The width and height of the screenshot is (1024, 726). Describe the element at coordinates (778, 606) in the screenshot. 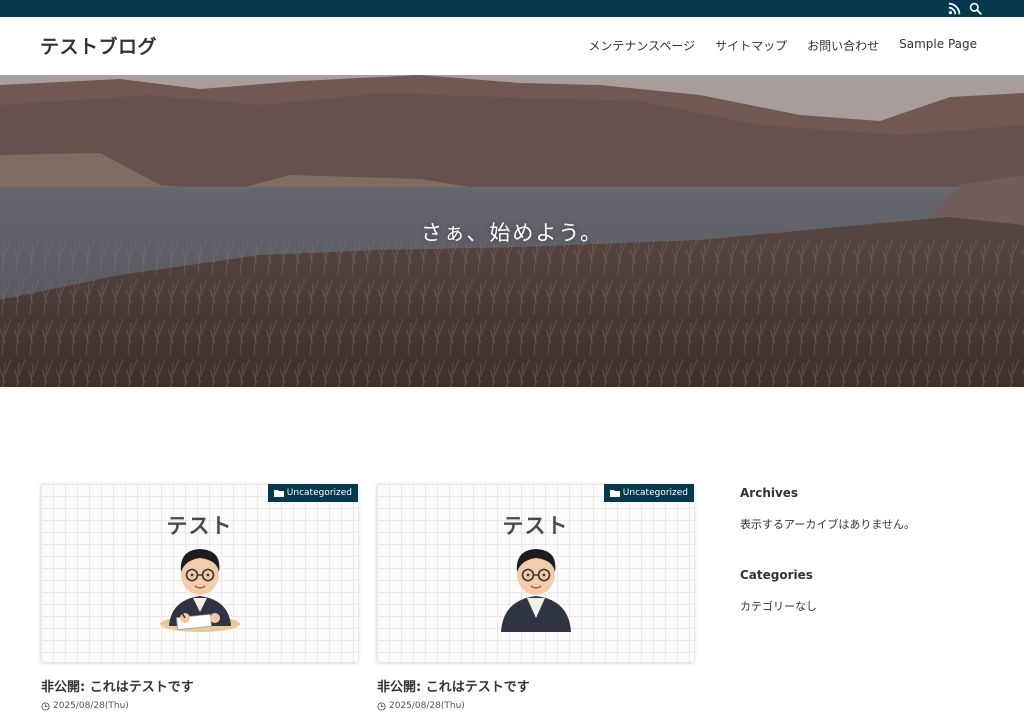

I see `categories-empty-text: カテゴリーなし` at that location.